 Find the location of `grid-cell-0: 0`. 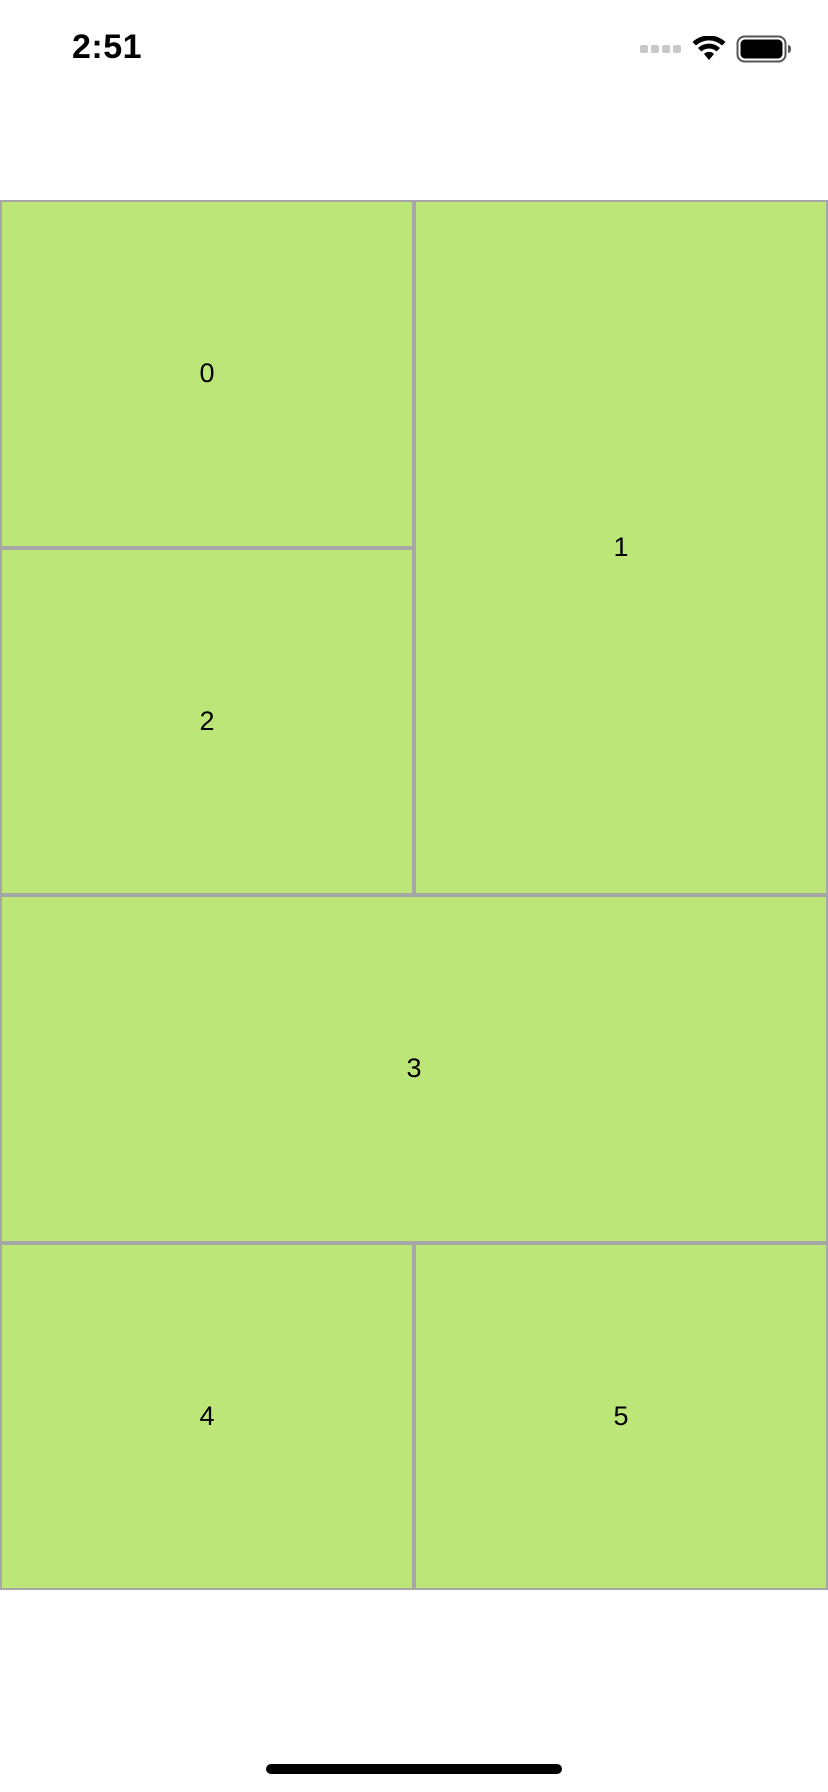

grid-cell-0: 0 is located at coordinates (207, 374).